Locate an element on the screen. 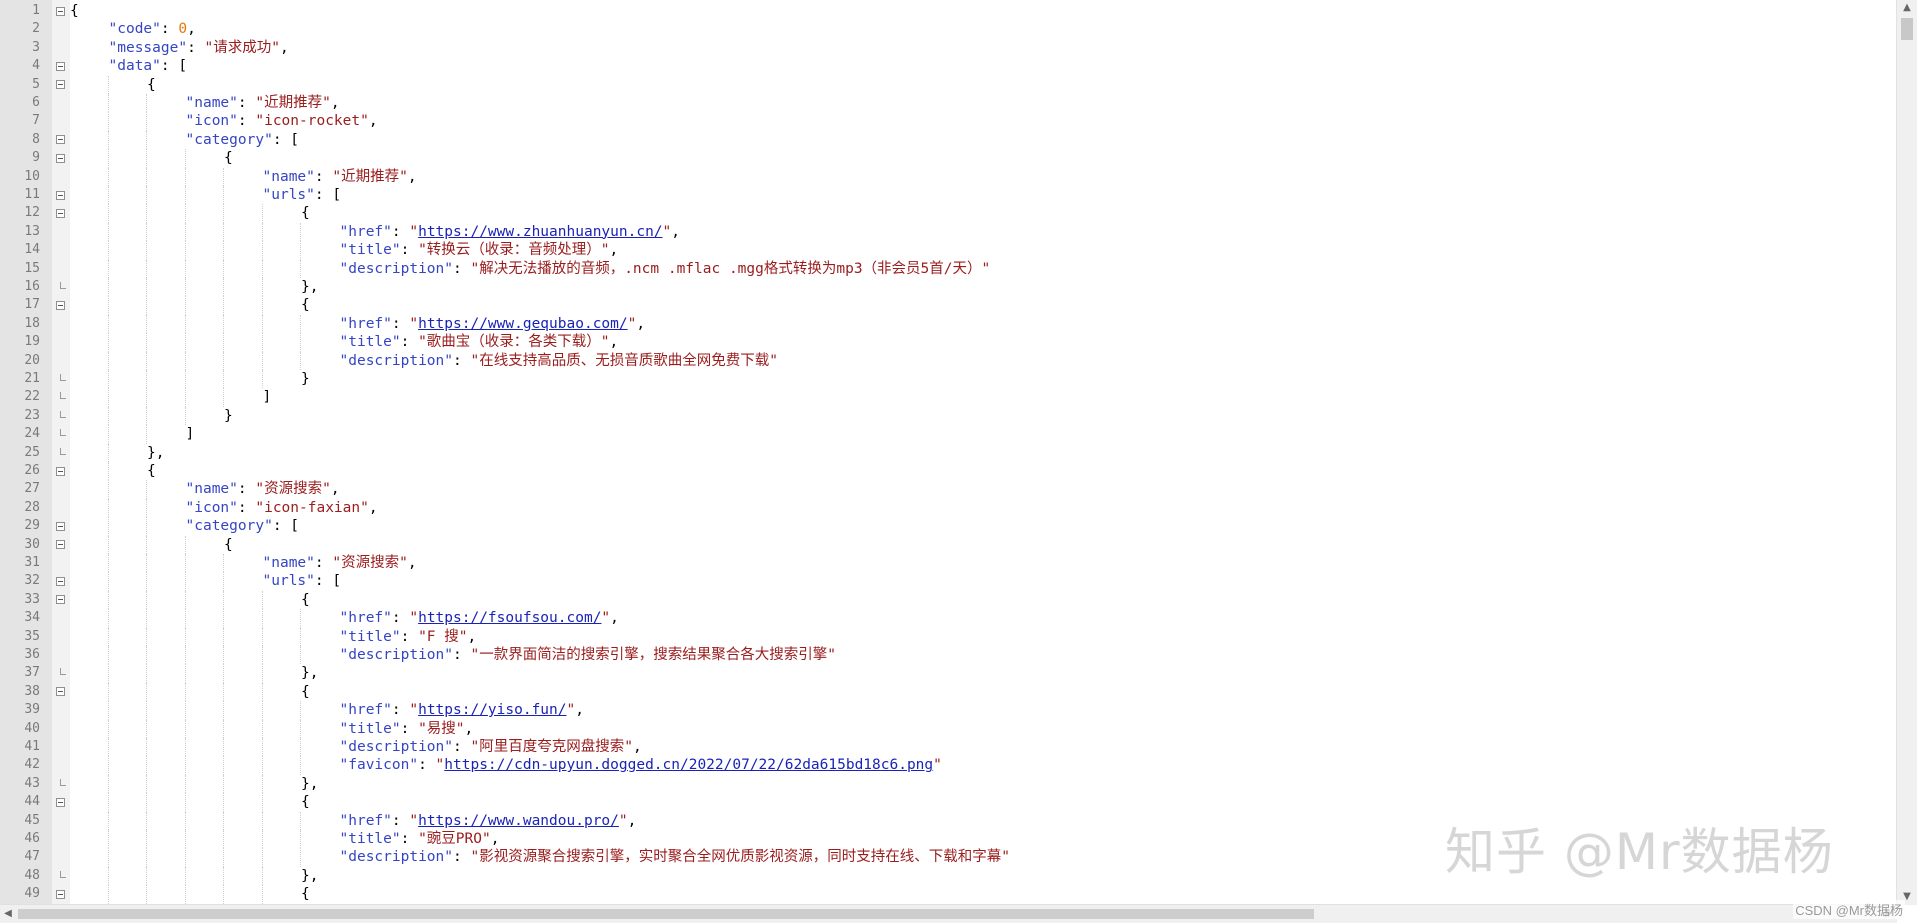 Image resolution: width=1917 pixels, height=923 pixels. vertical-scrollbar: ▲ ▼ is located at coordinates (1906, 452).